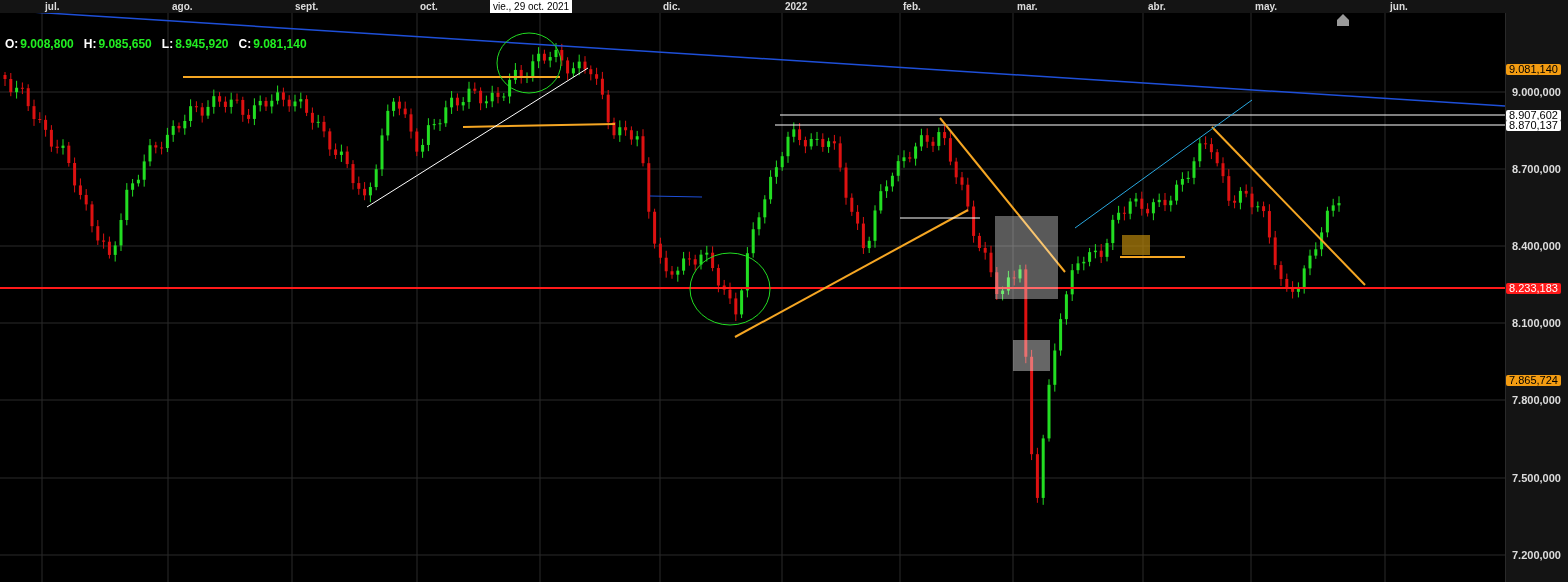 This screenshot has height=582, width=1568. Describe the element at coordinates (672, 6) in the screenshot. I see `month-label: dic.` at that location.